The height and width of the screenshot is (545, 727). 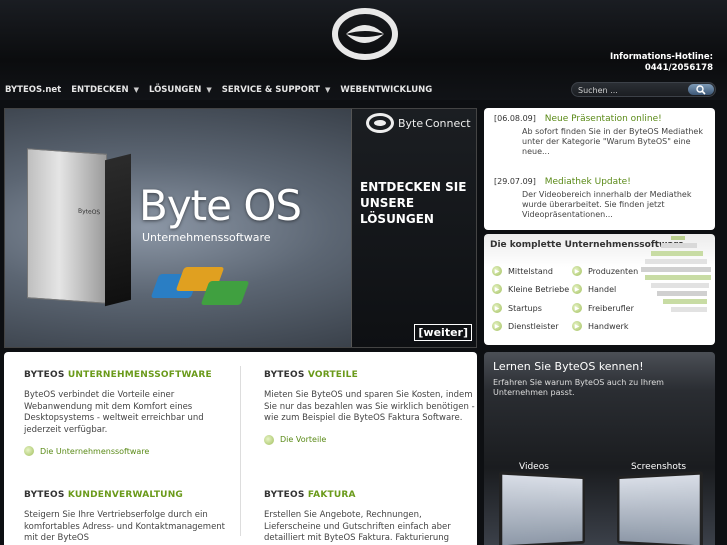 I want to click on nav-item-loesungen: LÖSUNGEN ▼, so click(x=180, y=90).